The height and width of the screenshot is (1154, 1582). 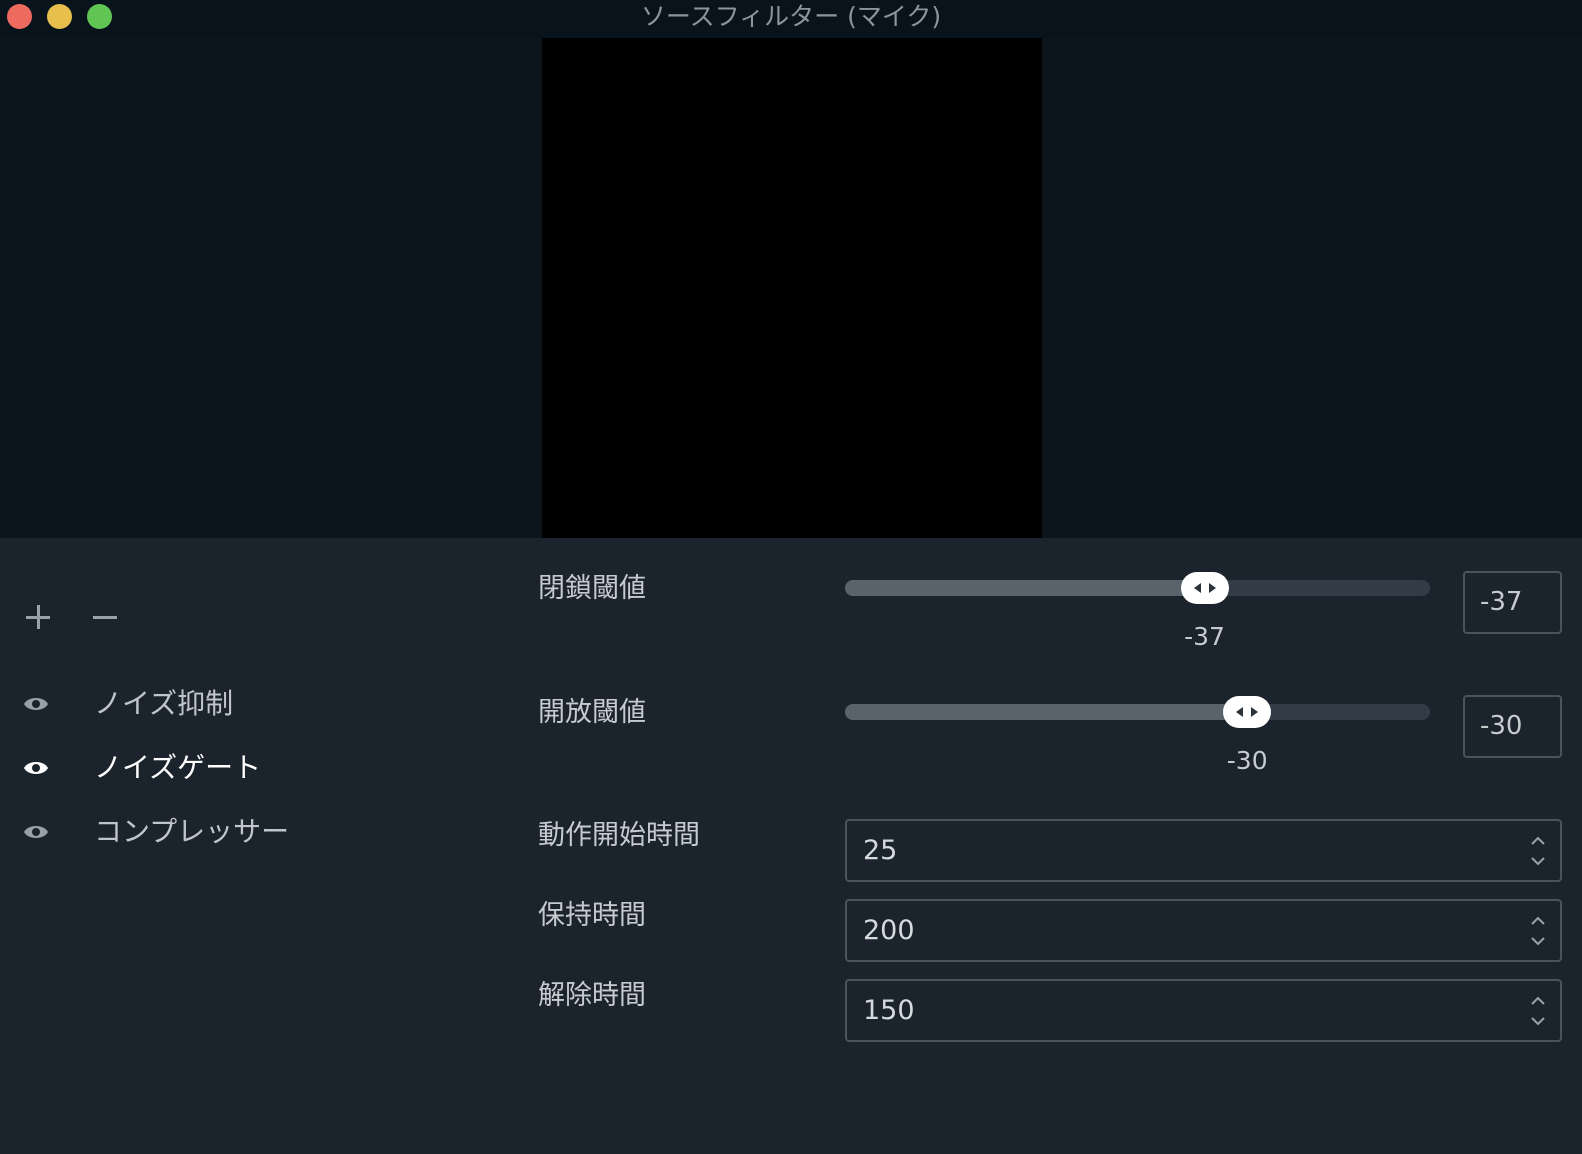 What do you see at coordinates (1203, 1010) in the screenshot?
I see `release-time-input: 150` at bounding box center [1203, 1010].